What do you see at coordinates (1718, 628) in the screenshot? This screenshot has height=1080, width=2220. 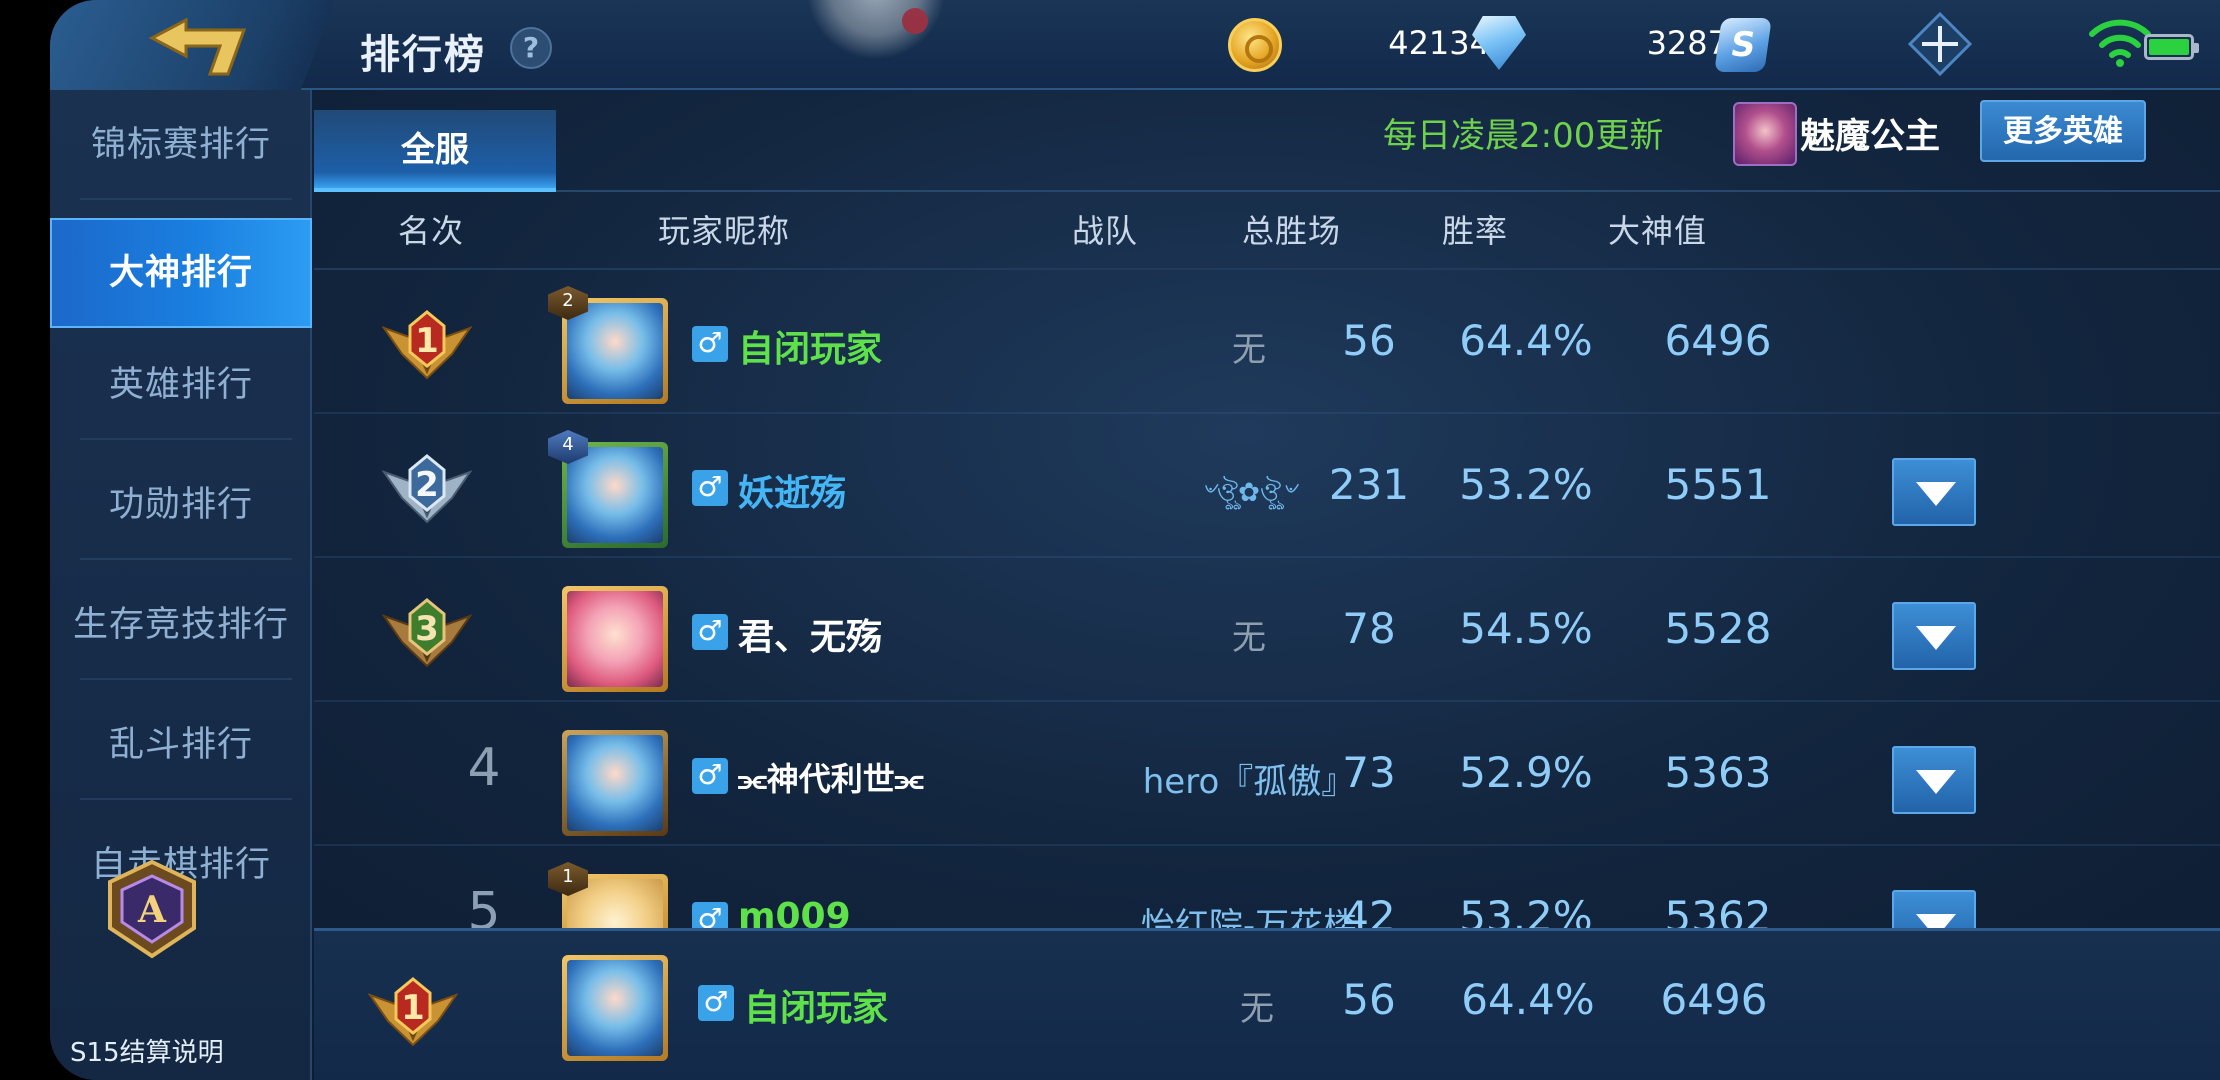 I see `god-value: 5528` at bounding box center [1718, 628].